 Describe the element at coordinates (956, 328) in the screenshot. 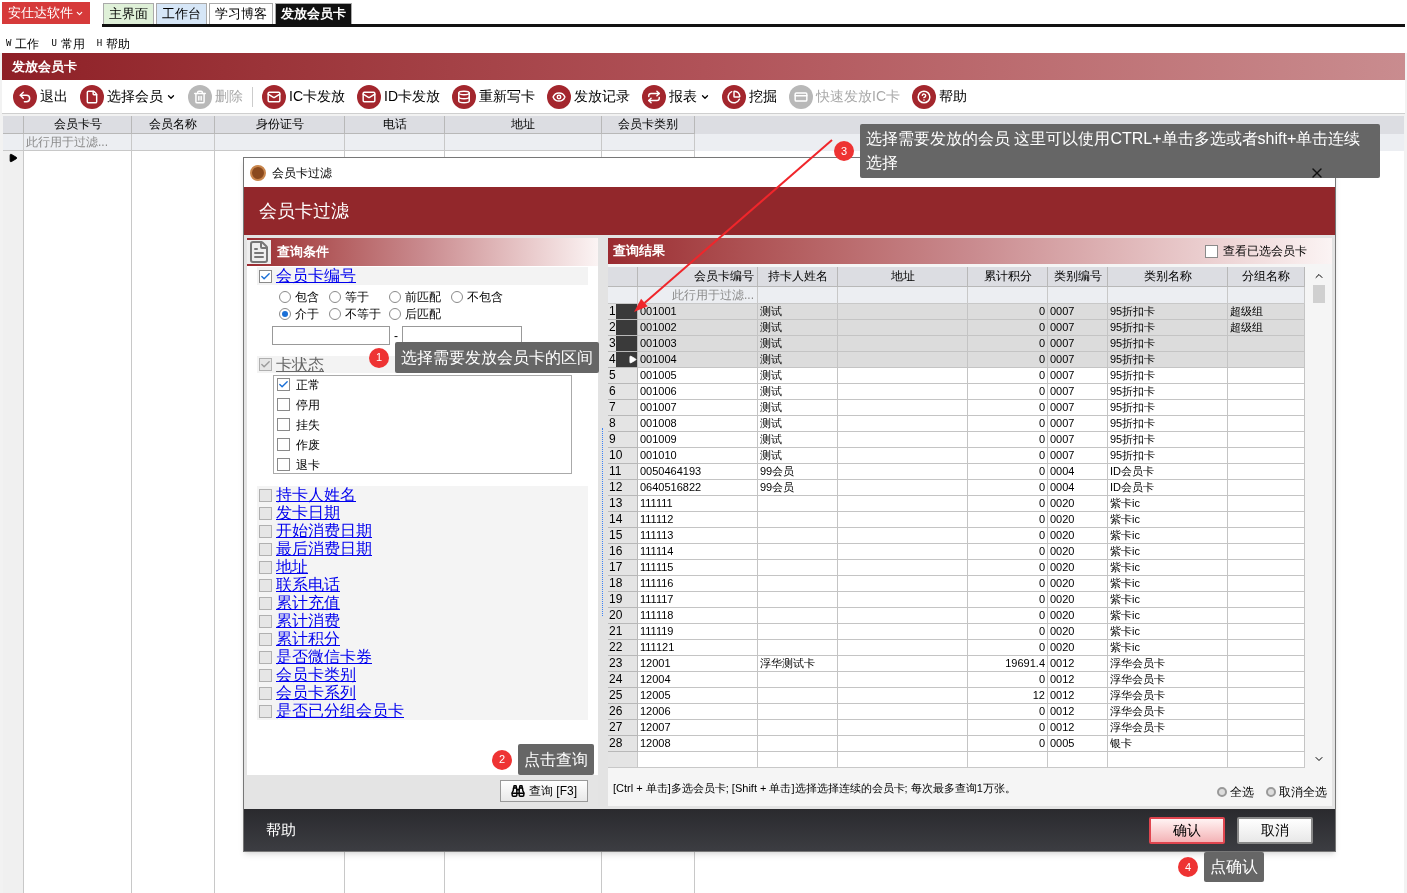

I see `table-row: 2 001002 测试 0 0007 95折扣卡 超级组` at that location.